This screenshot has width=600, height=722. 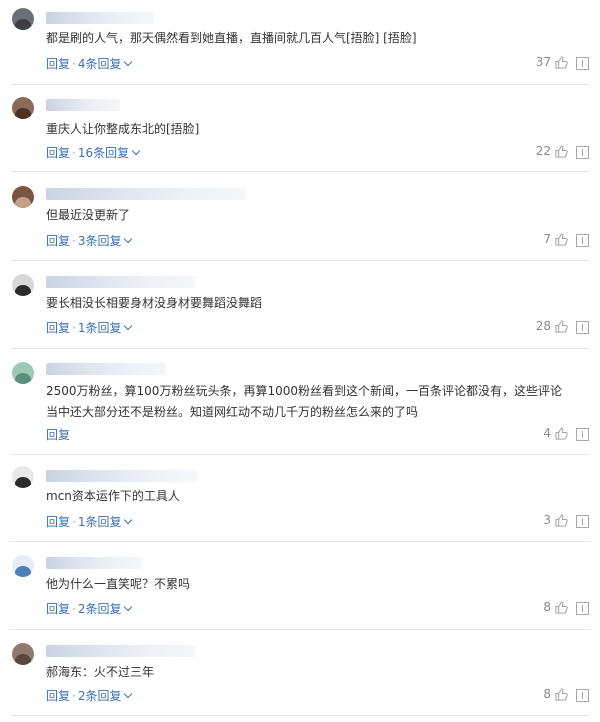 What do you see at coordinates (552, 151) in the screenshot?
I see `like-group: 22` at bounding box center [552, 151].